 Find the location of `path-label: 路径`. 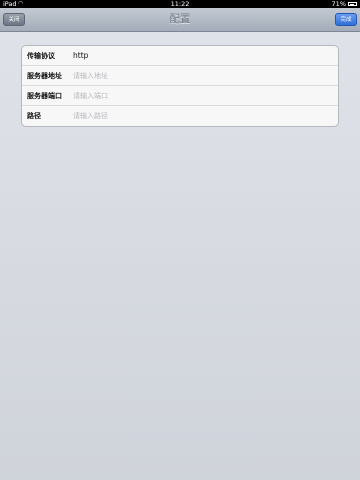

path-label: 路径 is located at coordinates (34, 116).